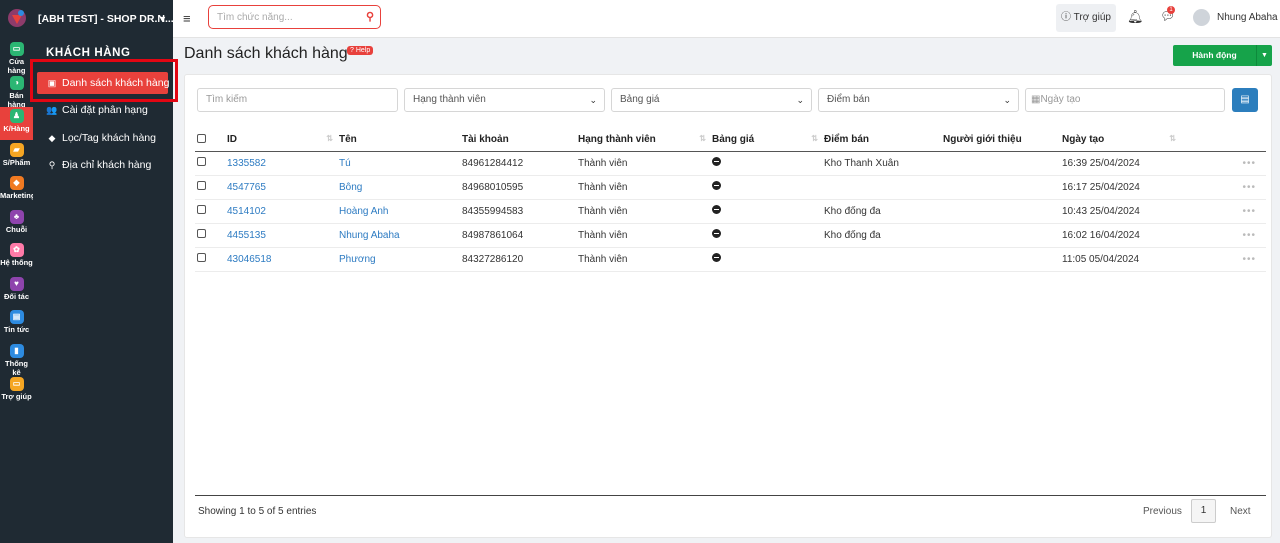 This screenshot has height=543, width=1280. Describe the element at coordinates (162, 19) in the screenshot. I see `caret-down-icon: ▼` at that location.